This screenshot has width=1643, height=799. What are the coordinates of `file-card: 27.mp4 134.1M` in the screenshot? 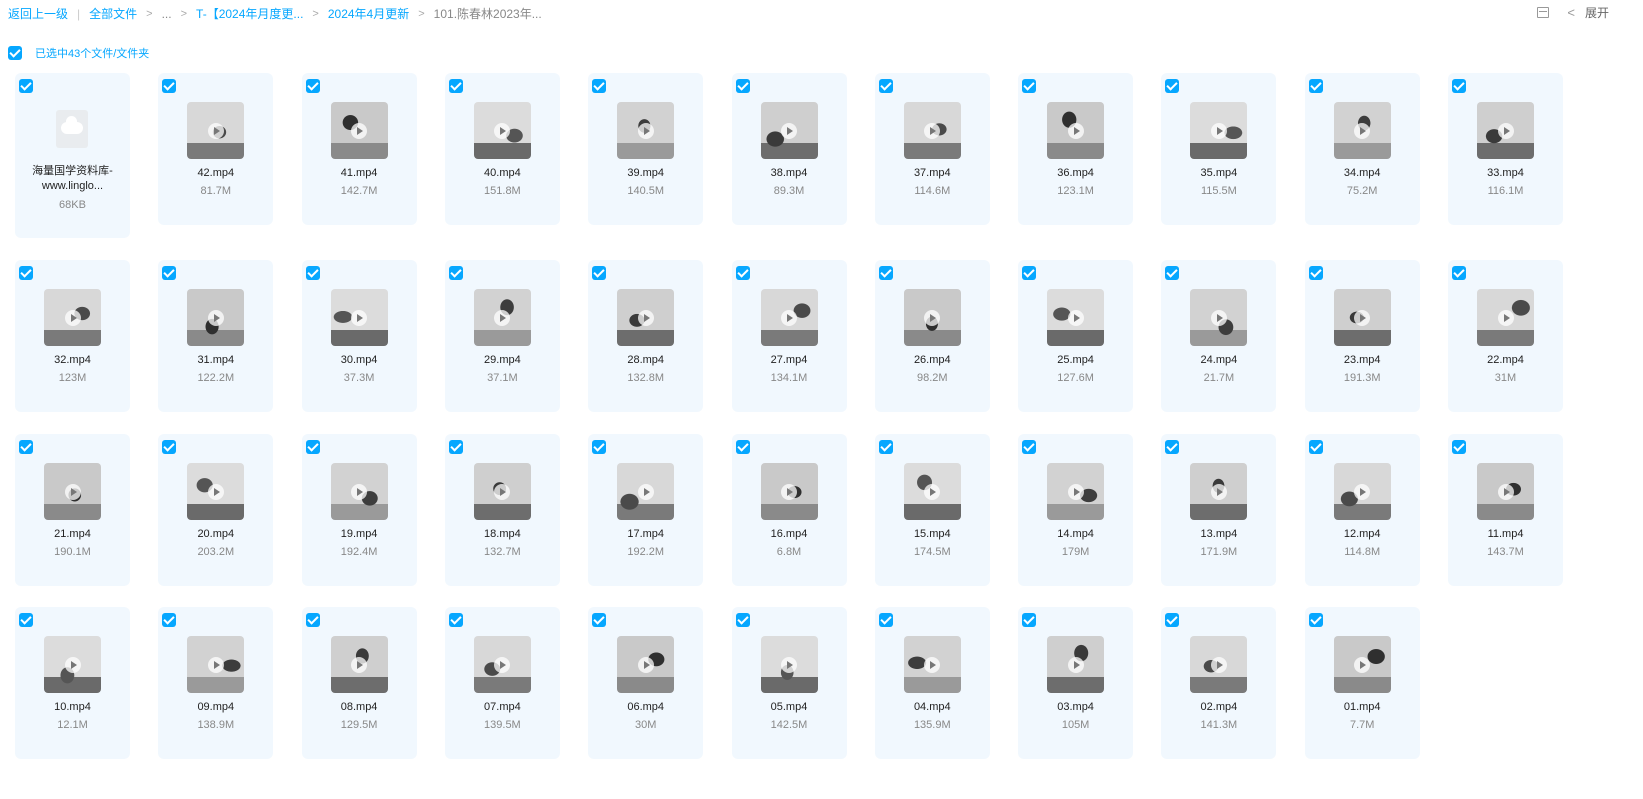 It's located at (789, 336).